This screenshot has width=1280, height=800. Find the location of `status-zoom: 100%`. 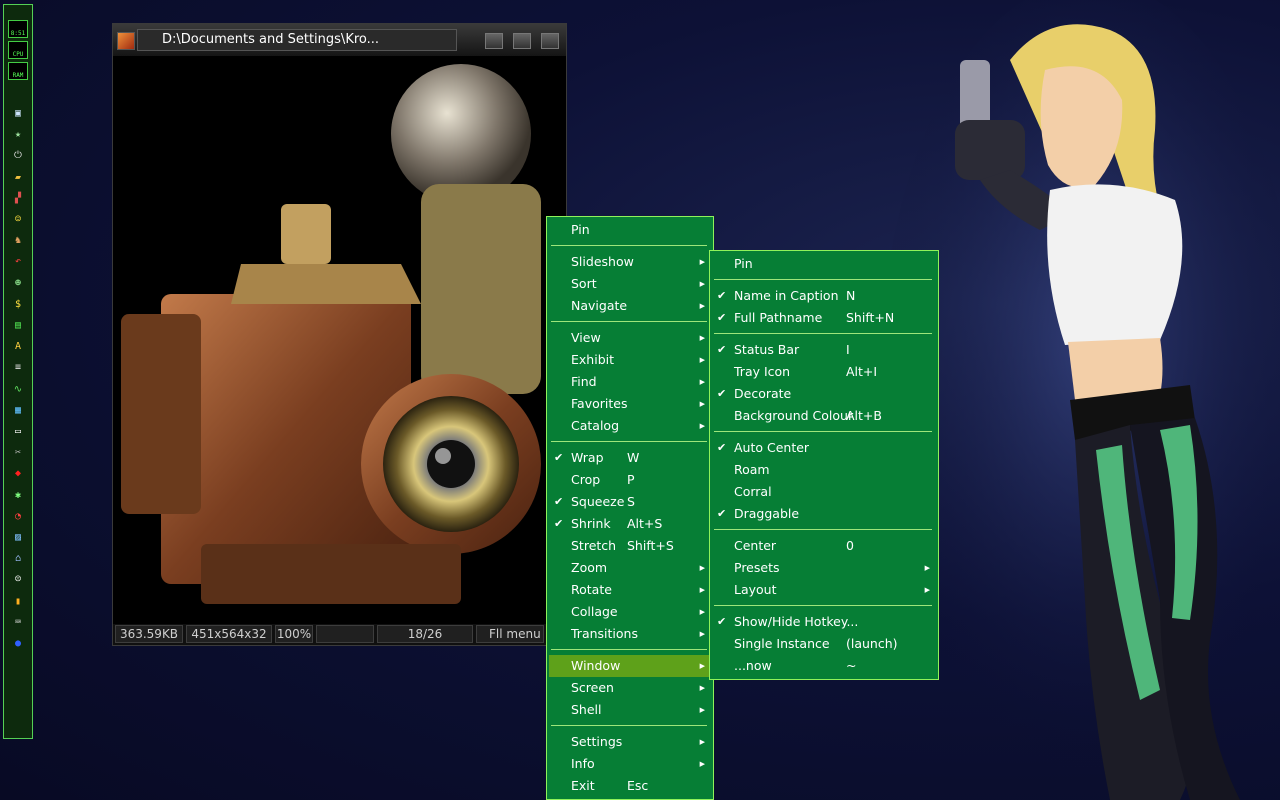

status-zoom: 100% is located at coordinates (294, 634).